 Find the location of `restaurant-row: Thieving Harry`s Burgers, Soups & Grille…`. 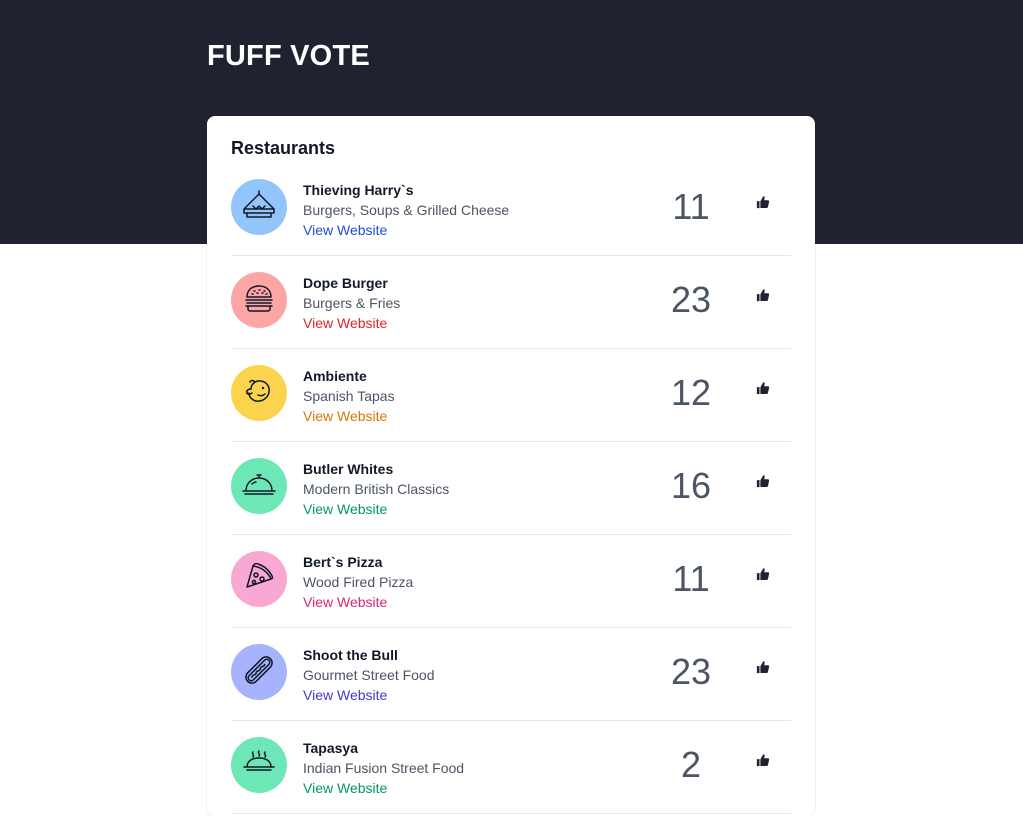

restaurant-row: Thieving Harry`s Burgers, Soups & Grille… is located at coordinates (511, 209).